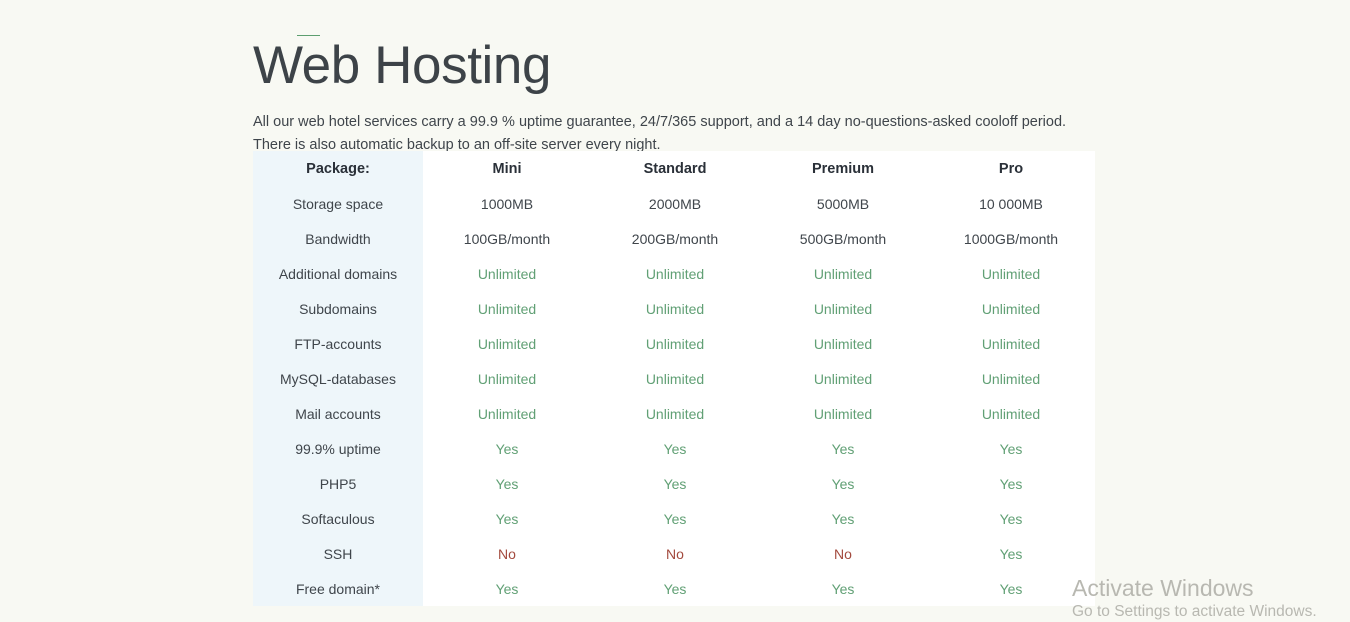  Describe the element at coordinates (308, 35) in the screenshot. I see `title-underline-artifact` at that location.